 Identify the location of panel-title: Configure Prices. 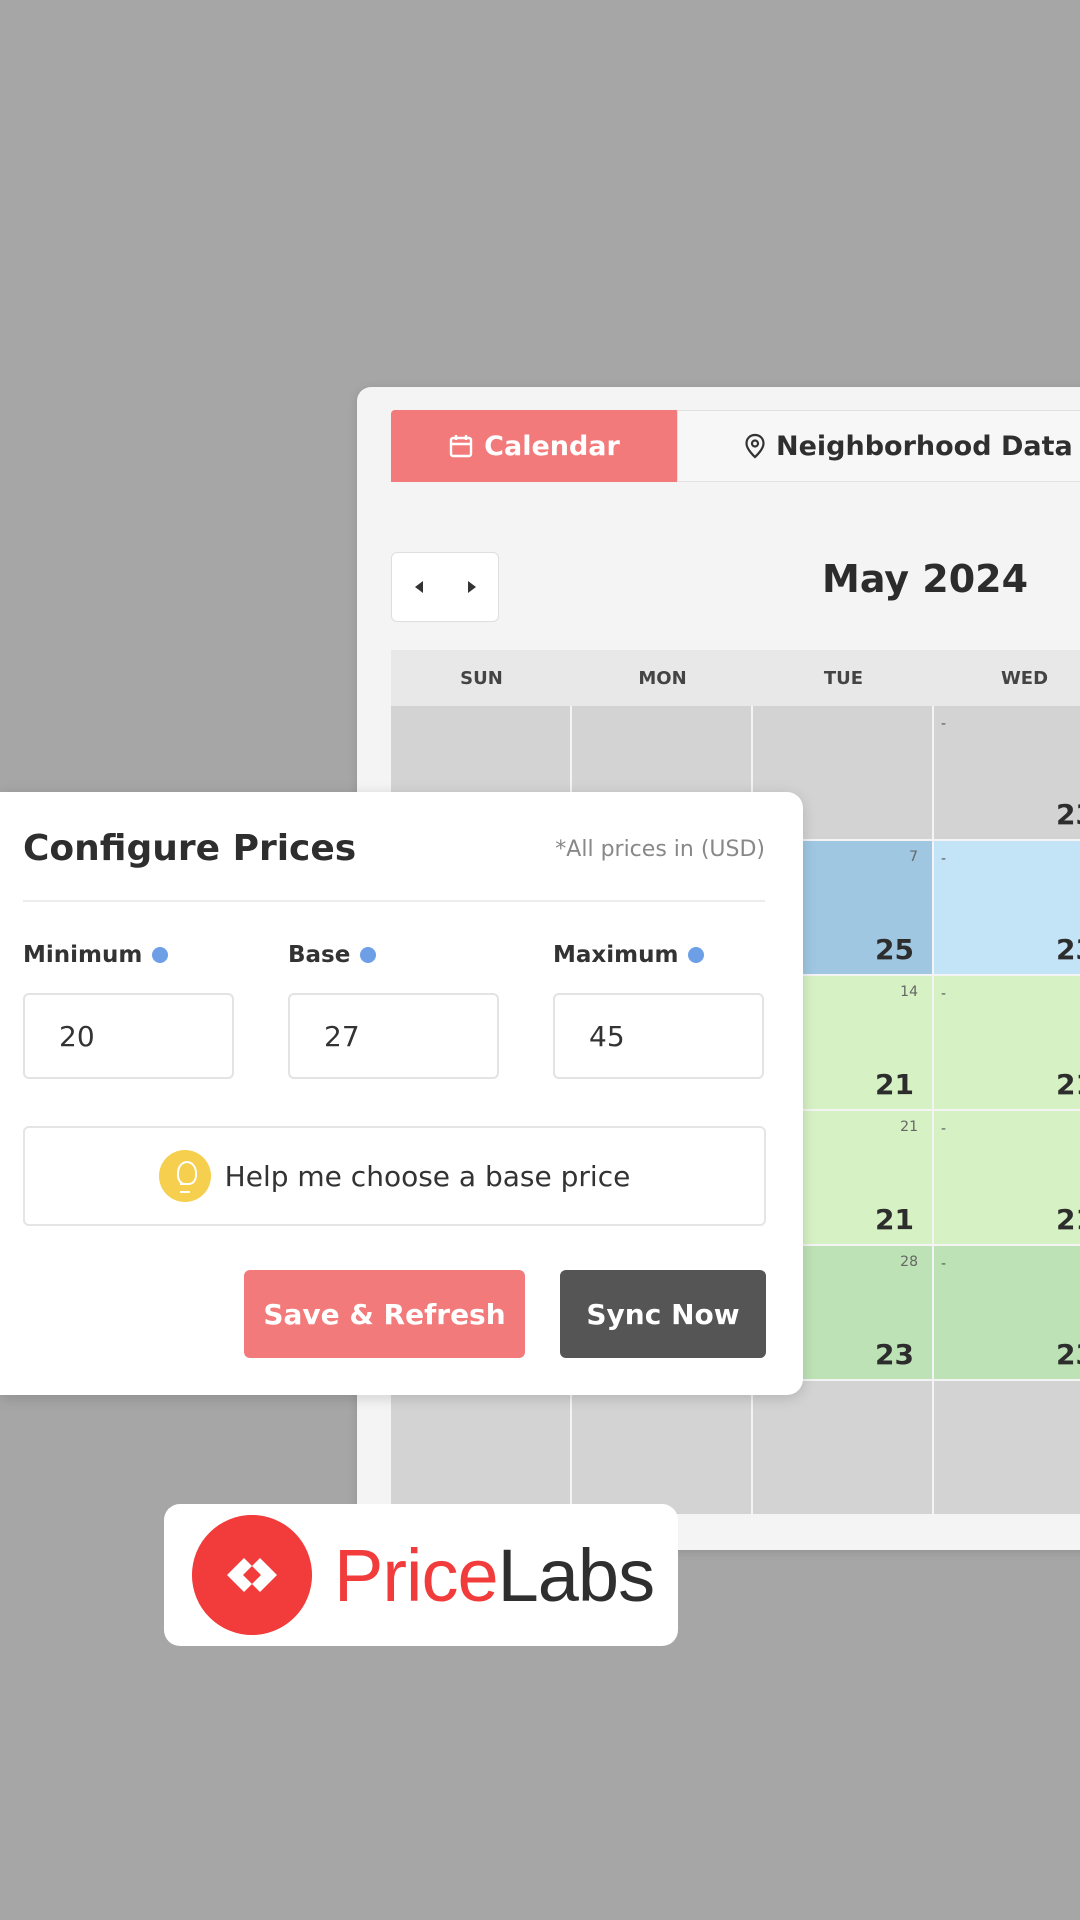
(190, 848).